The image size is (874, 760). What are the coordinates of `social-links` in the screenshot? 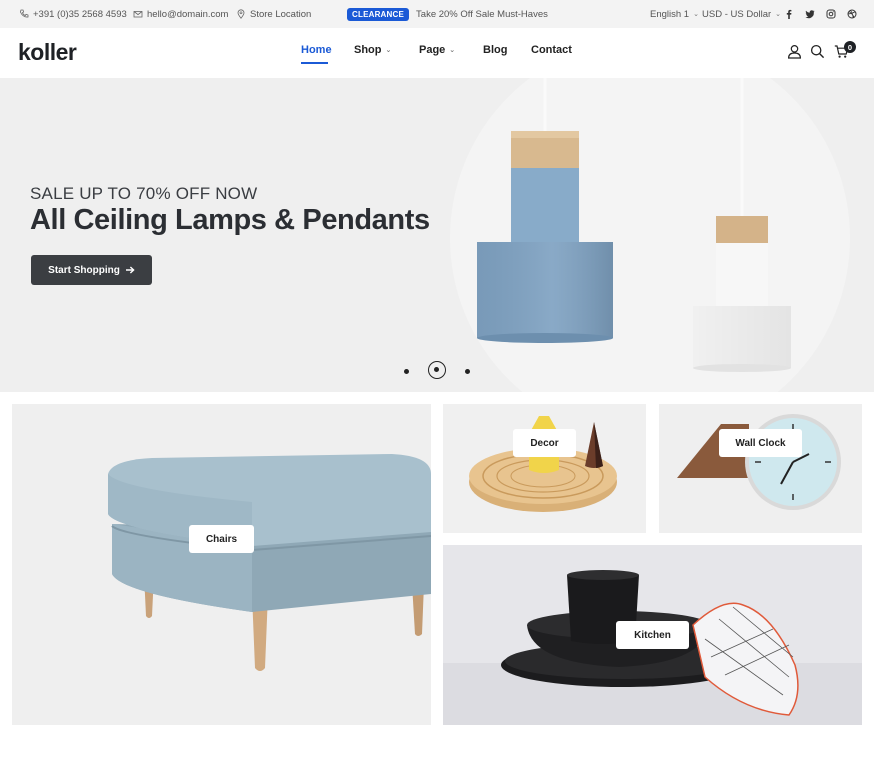 It's located at (820, 14).